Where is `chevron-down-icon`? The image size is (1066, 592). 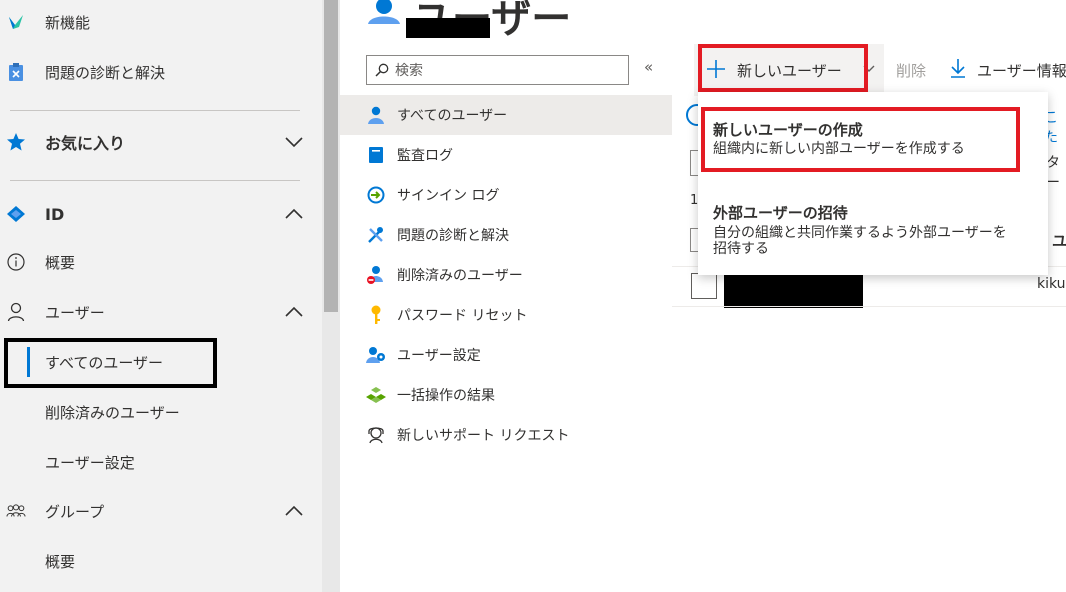 chevron-down-icon is located at coordinates (294, 142).